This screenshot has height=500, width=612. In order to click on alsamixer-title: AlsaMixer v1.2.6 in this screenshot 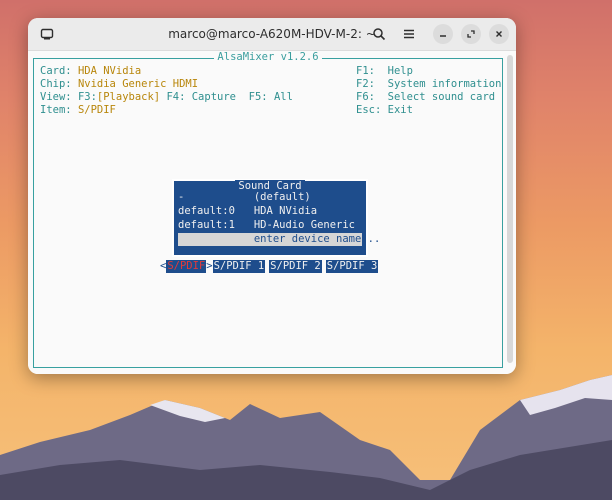, I will do `click(268, 57)`.